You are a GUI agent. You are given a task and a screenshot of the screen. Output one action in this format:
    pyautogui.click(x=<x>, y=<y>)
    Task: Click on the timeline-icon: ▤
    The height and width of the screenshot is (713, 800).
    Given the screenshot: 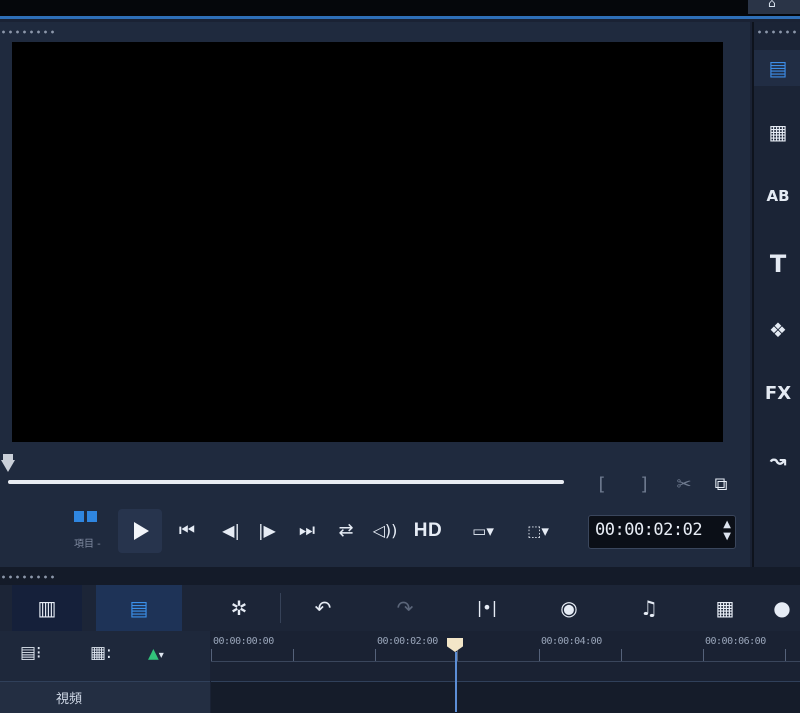 What is the action you would take?
    pyautogui.click(x=139, y=608)
    